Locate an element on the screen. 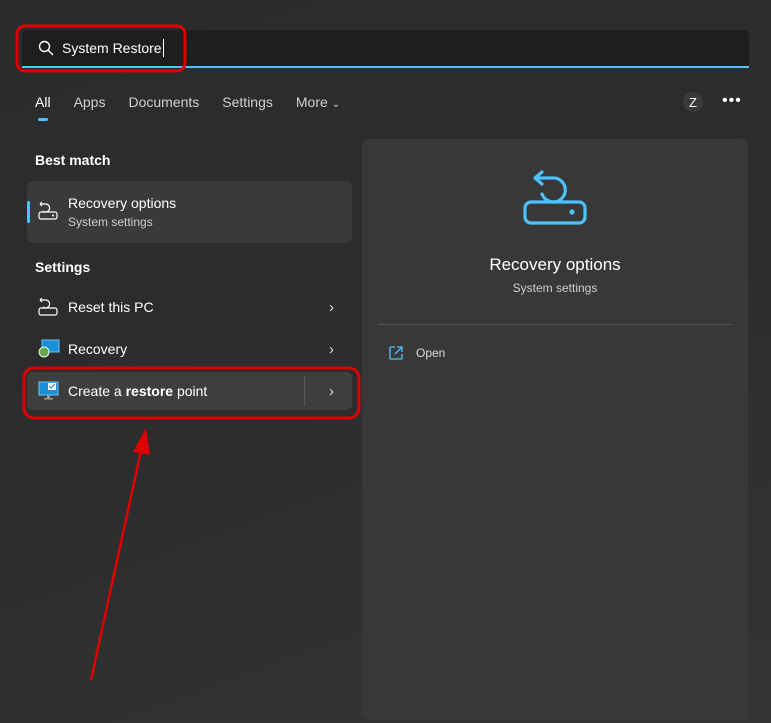 This screenshot has height=723, width=771. result-label: Create a restore point is located at coordinates (137, 391).